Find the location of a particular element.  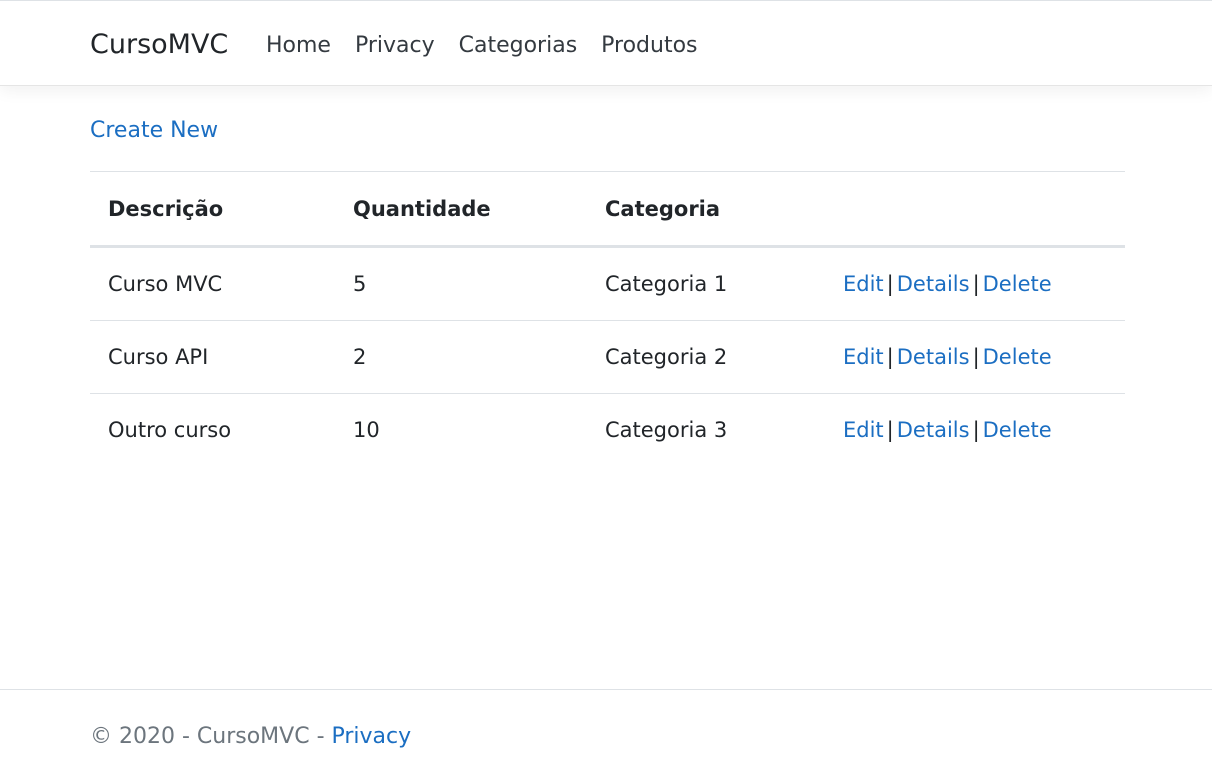

table-header-row: Descrição Quantidade Categoria is located at coordinates (607, 209).